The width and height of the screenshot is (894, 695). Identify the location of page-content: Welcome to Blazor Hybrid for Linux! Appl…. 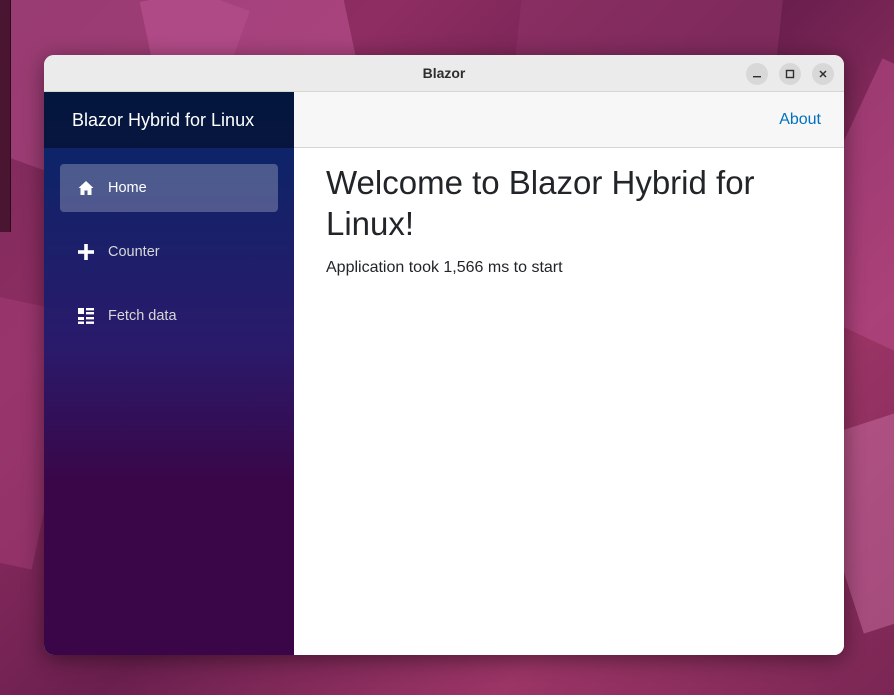
(569, 219).